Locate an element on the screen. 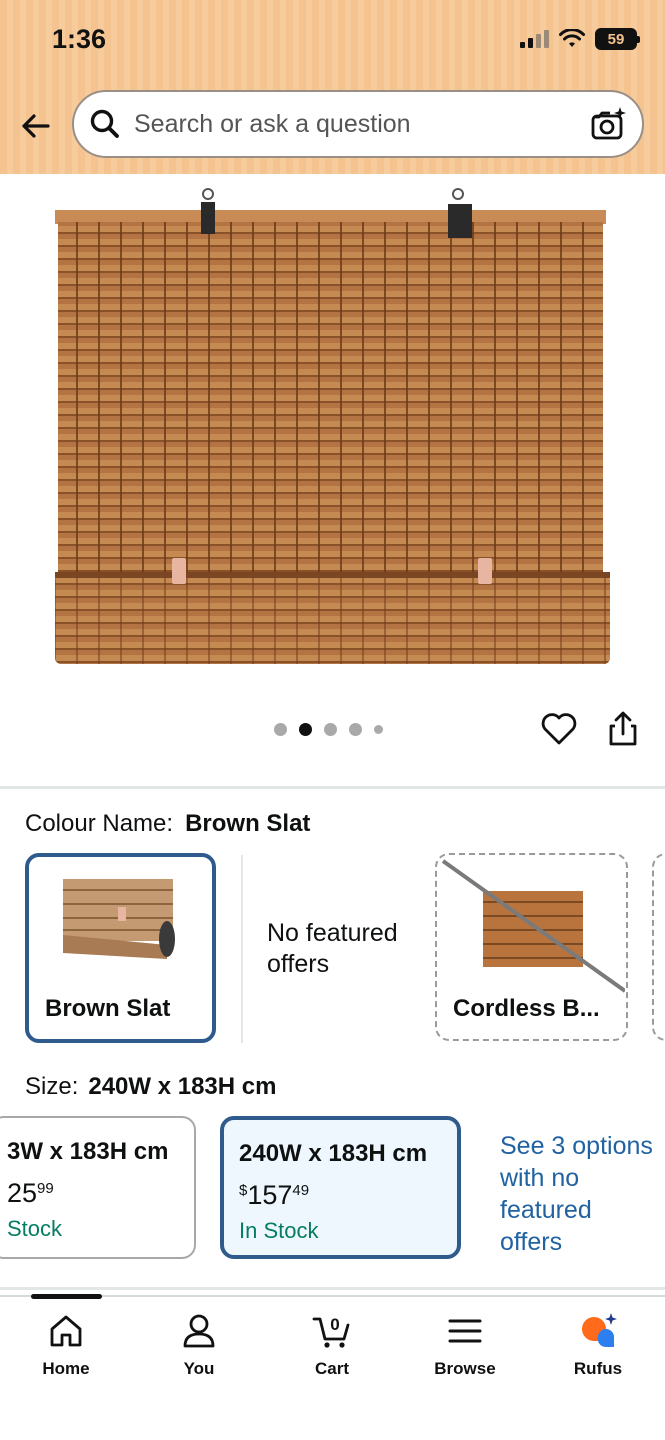 This screenshot has width=665, height=1440. size-label: Size: 240W x 183H cm is located at coordinates (150, 1087).